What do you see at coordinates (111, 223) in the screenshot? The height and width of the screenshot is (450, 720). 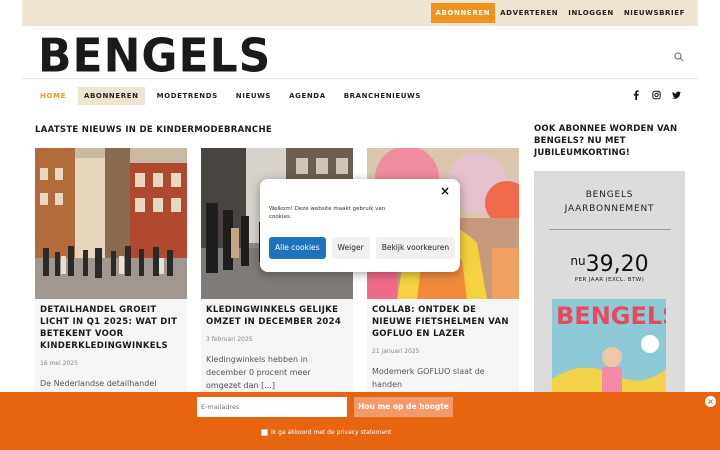 I see `news-card-image` at bounding box center [111, 223].